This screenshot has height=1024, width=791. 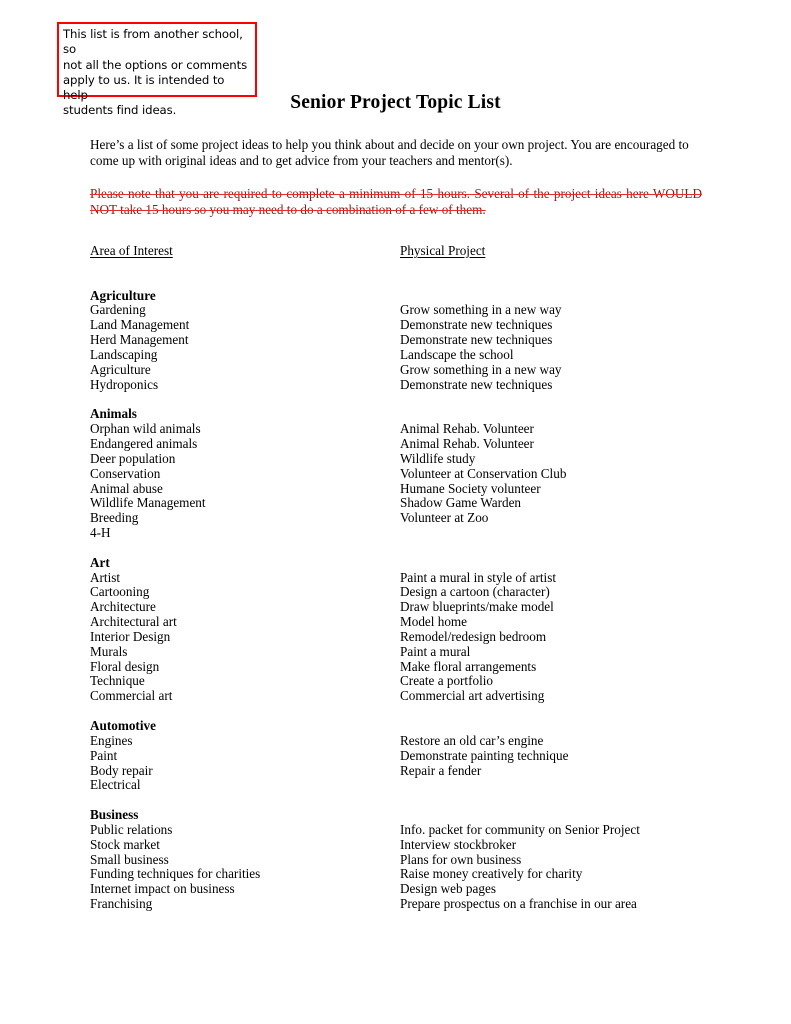 What do you see at coordinates (114, 518) in the screenshot?
I see `area-of-interest-cell: Breeding` at bounding box center [114, 518].